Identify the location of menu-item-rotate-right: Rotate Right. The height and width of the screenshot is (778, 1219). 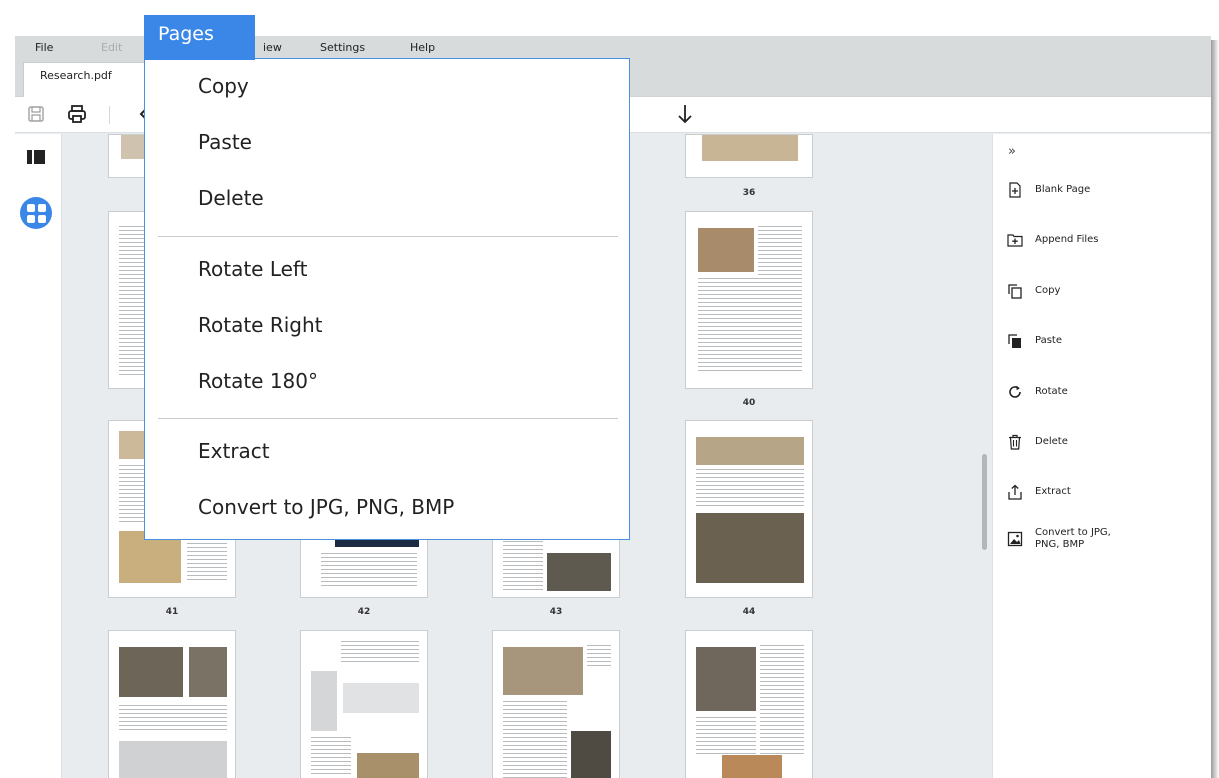
(260, 325).